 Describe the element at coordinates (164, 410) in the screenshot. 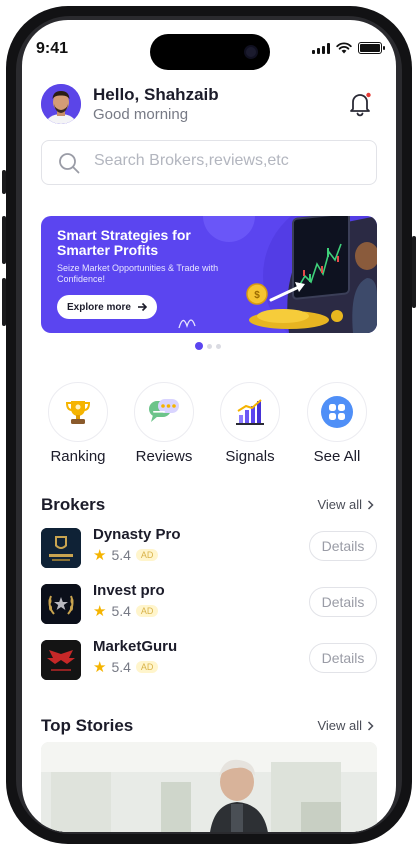

I see `reviews-chat-icon` at that location.